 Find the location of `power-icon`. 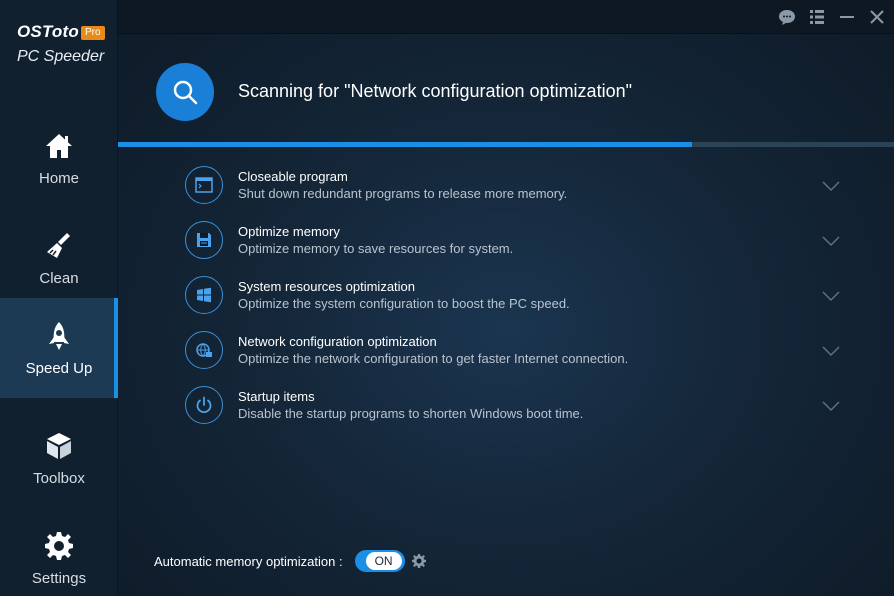

power-icon is located at coordinates (204, 405).